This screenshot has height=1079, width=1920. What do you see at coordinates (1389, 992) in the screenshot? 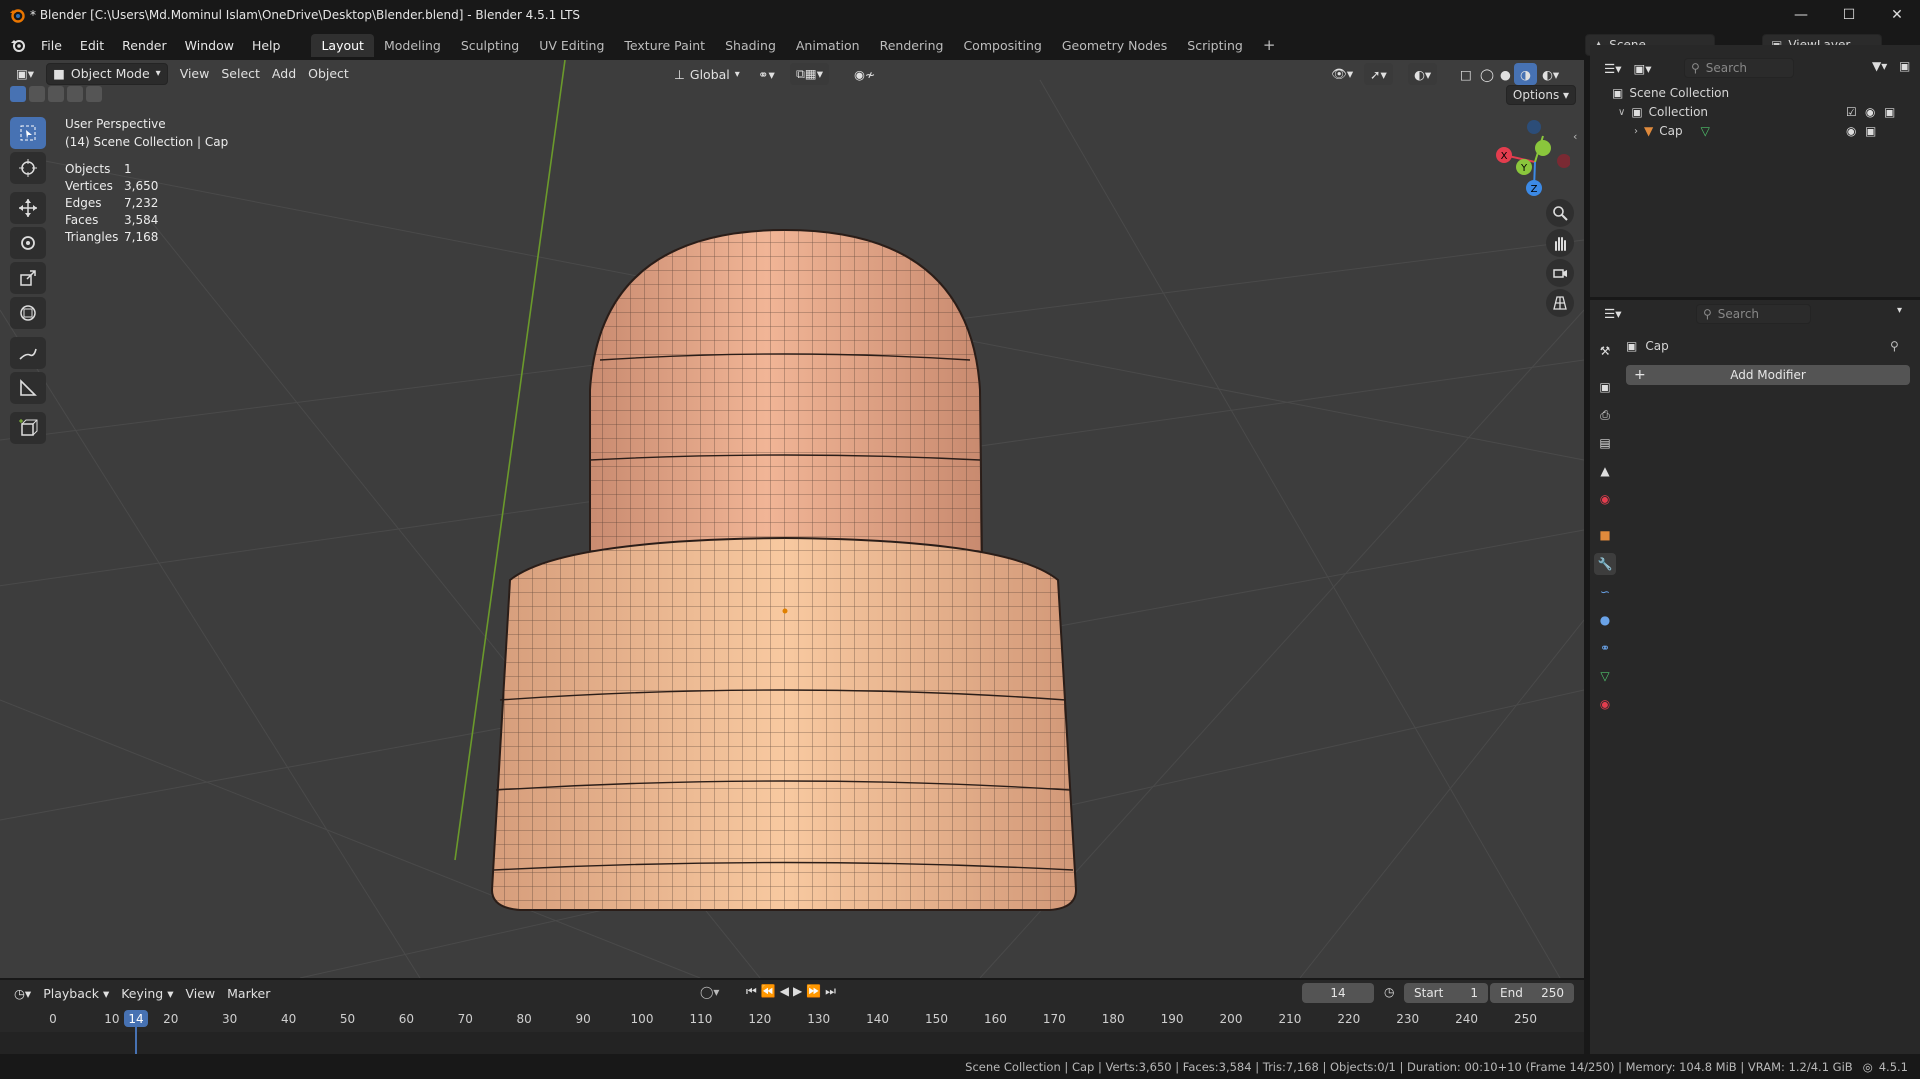
I see `timer-icon: ◷` at bounding box center [1389, 992].